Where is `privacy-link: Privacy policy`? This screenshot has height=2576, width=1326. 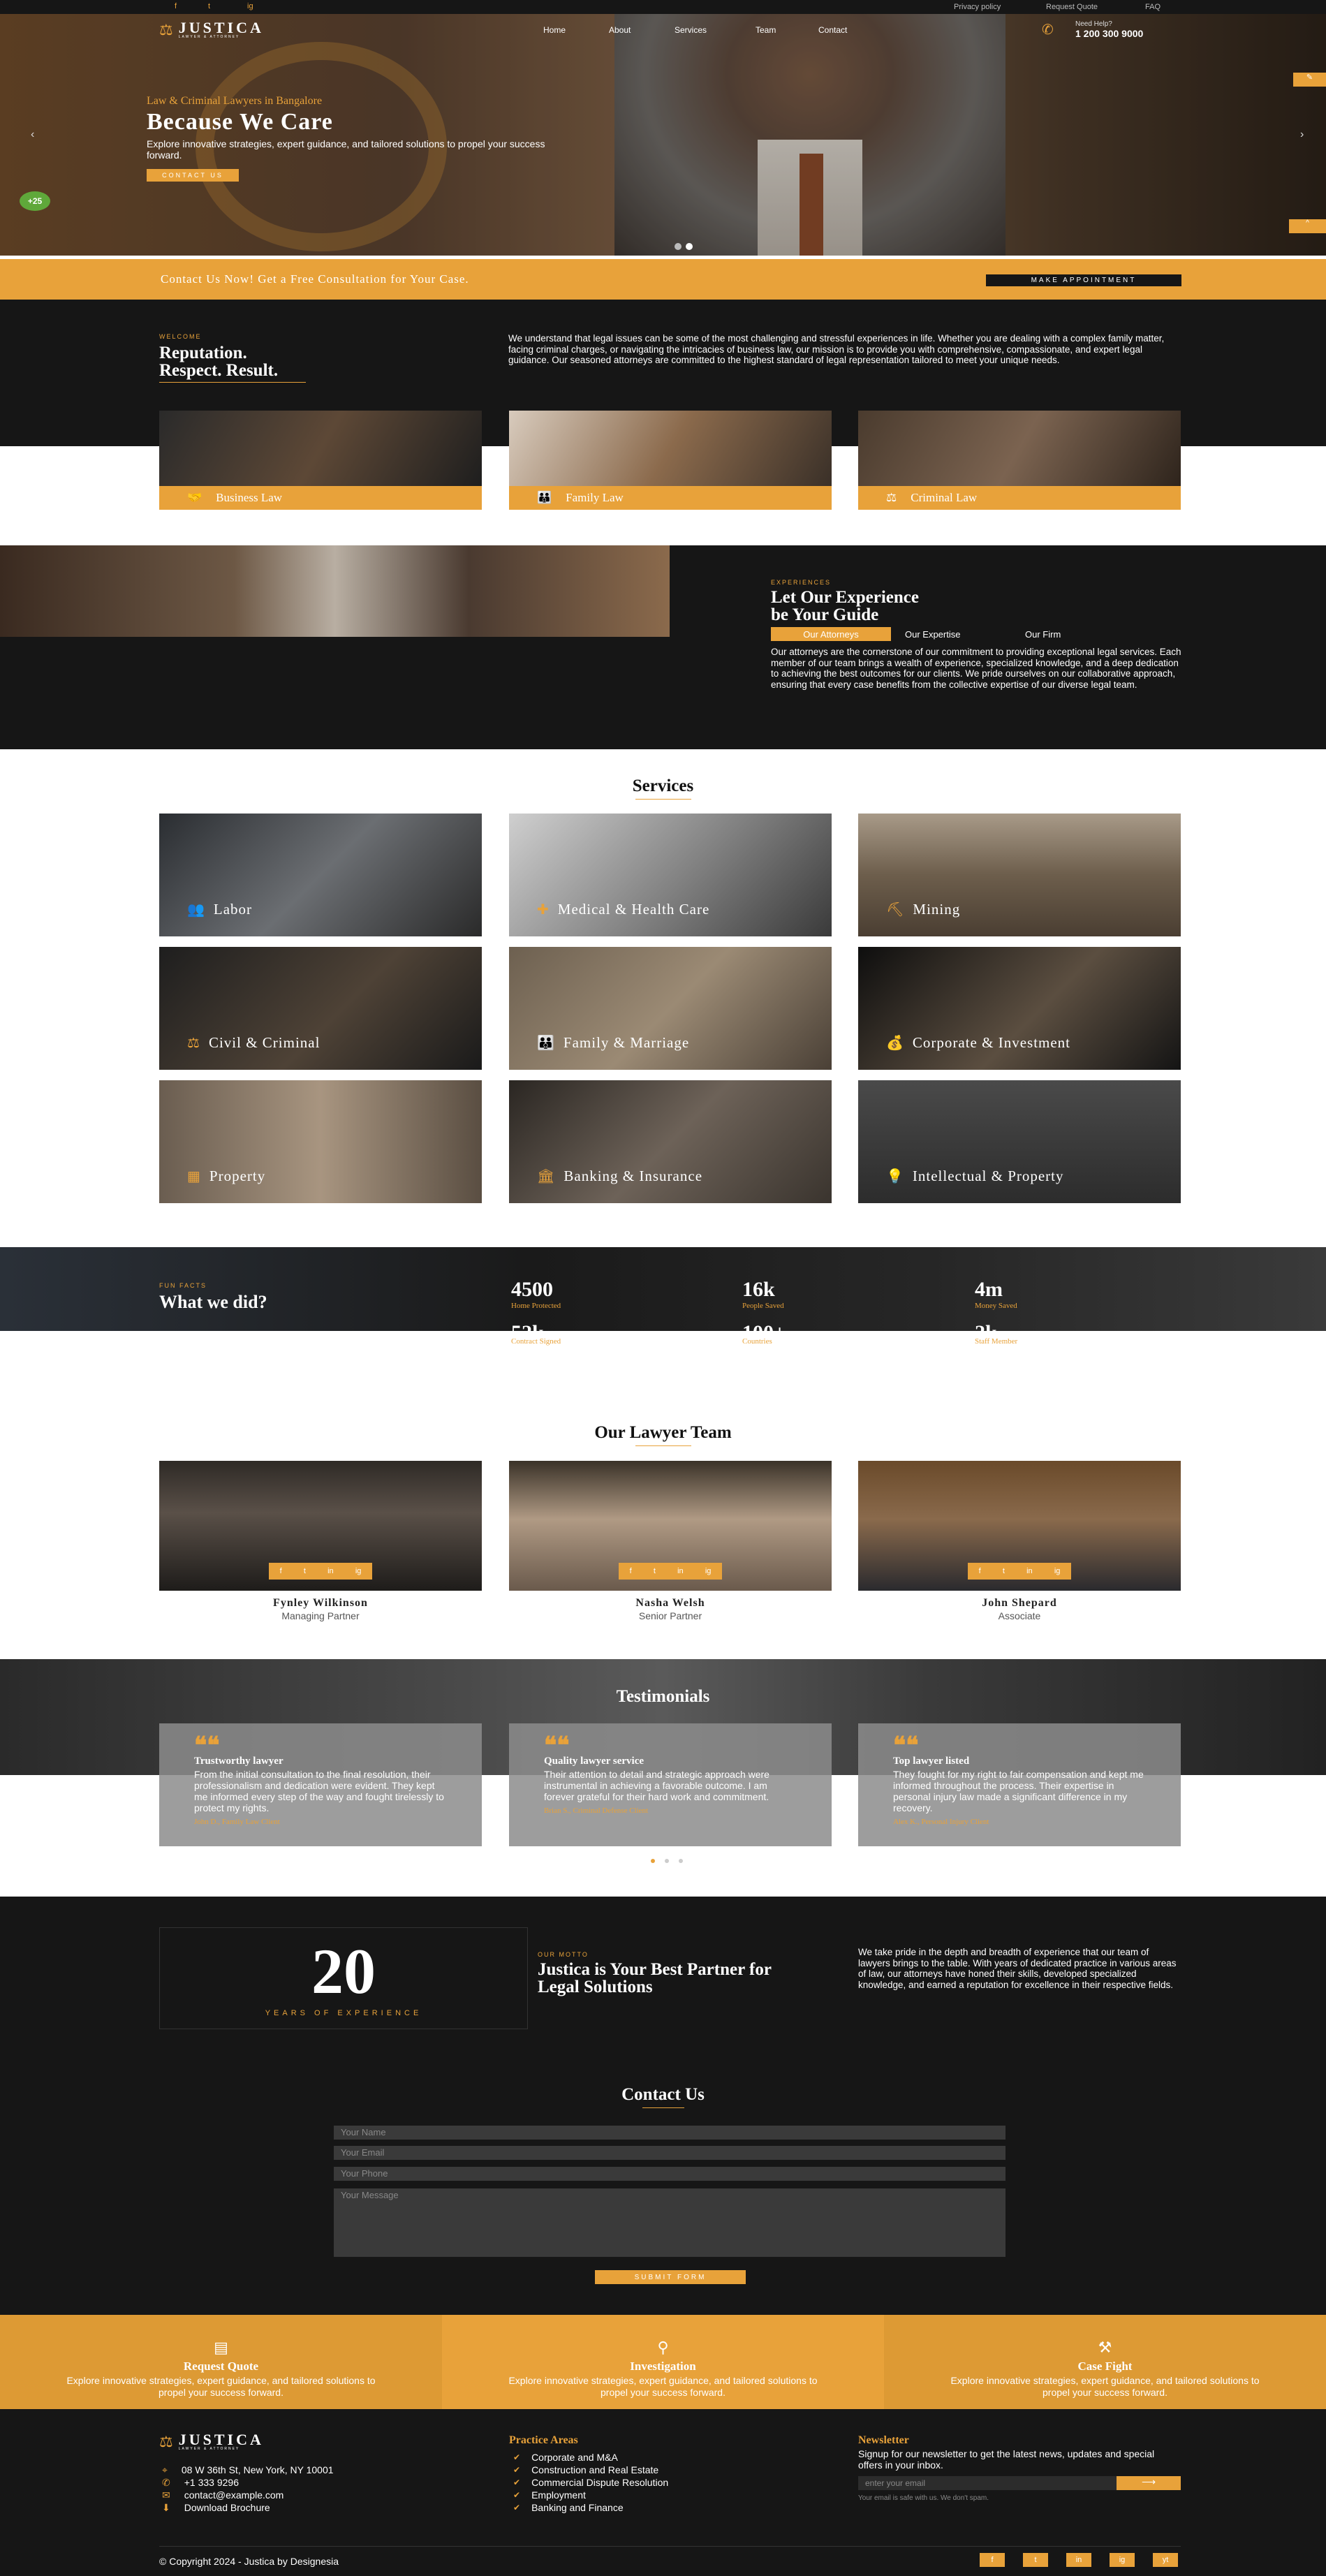 privacy-link: Privacy policy is located at coordinates (978, 7).